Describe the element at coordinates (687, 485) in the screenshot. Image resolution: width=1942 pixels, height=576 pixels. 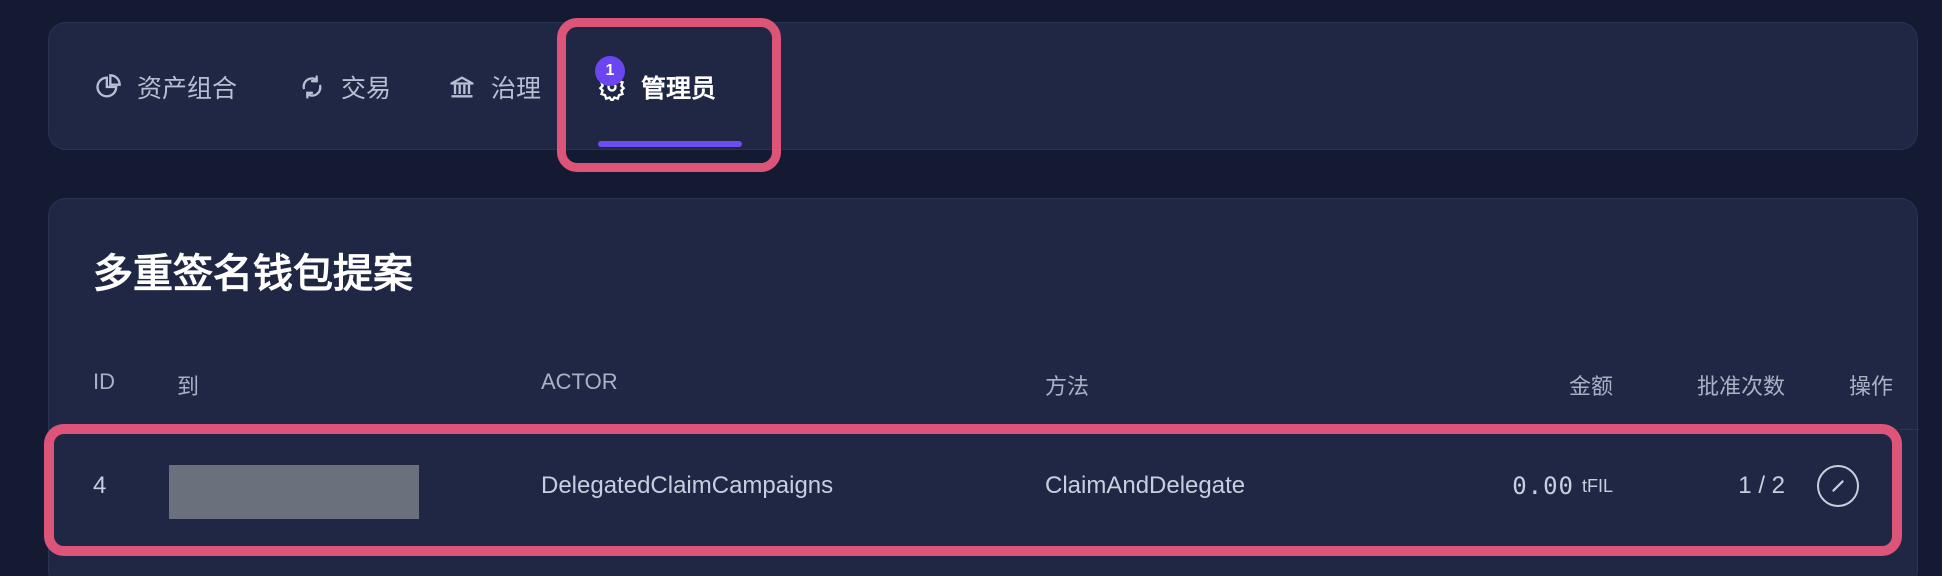
I see `cell-actor: DelegatedClaimCampaigns` at that location.